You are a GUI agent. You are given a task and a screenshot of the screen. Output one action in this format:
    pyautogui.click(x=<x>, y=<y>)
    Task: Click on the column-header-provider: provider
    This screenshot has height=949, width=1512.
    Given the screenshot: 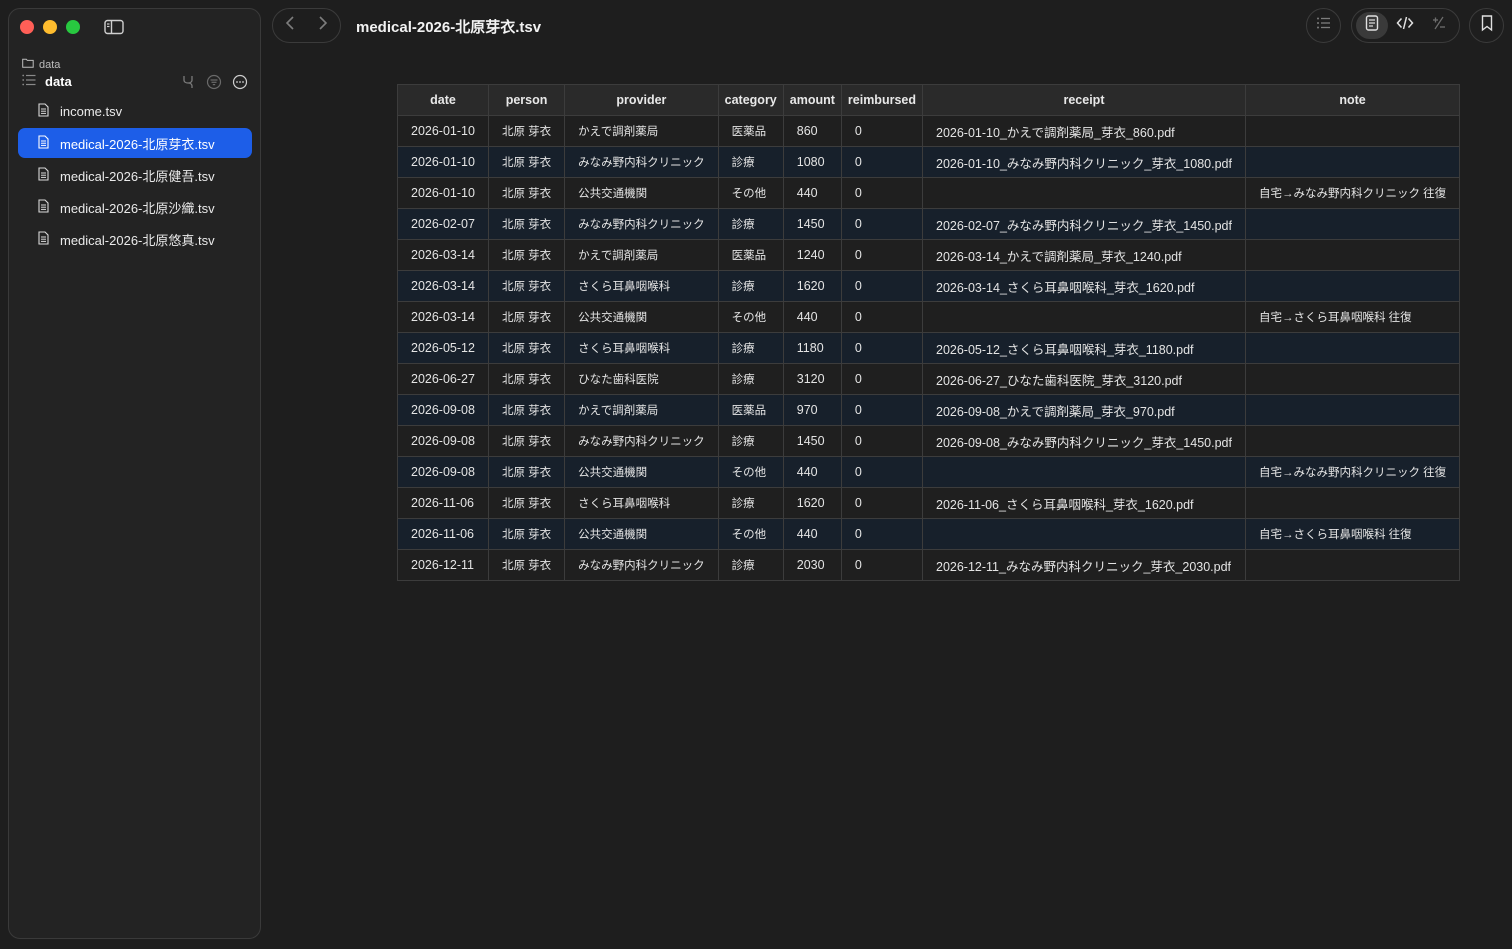 What is the action you would take?
    pyautogui.click(x=641, y=100)
    